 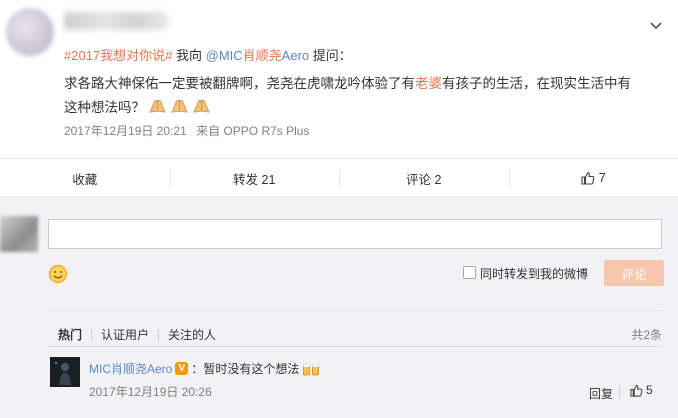 What do you see at coordinates (30, 32) in the screenshot?
I see `author-avatar` at bounding box center [30, 32].